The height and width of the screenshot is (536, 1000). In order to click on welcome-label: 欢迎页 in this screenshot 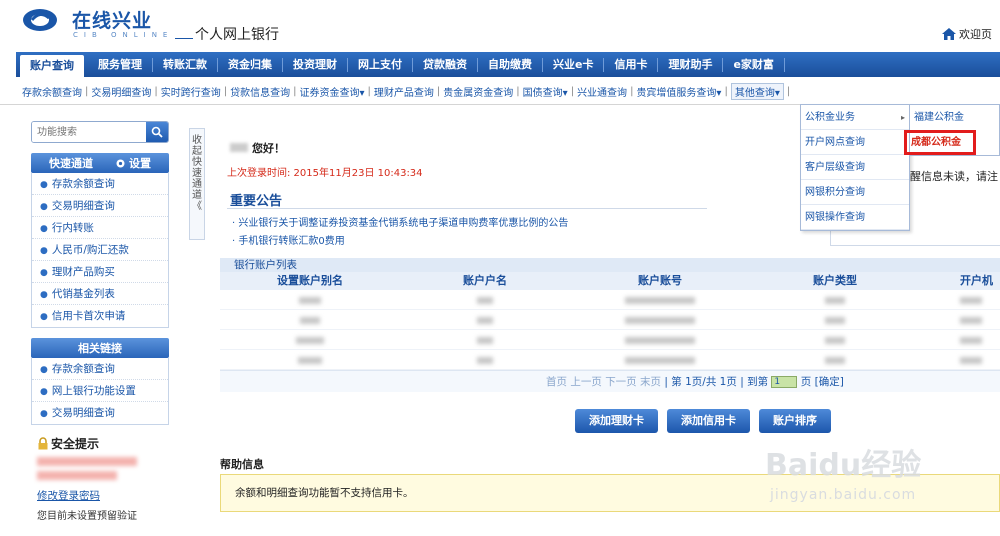, I will do `click(975, 34)`.